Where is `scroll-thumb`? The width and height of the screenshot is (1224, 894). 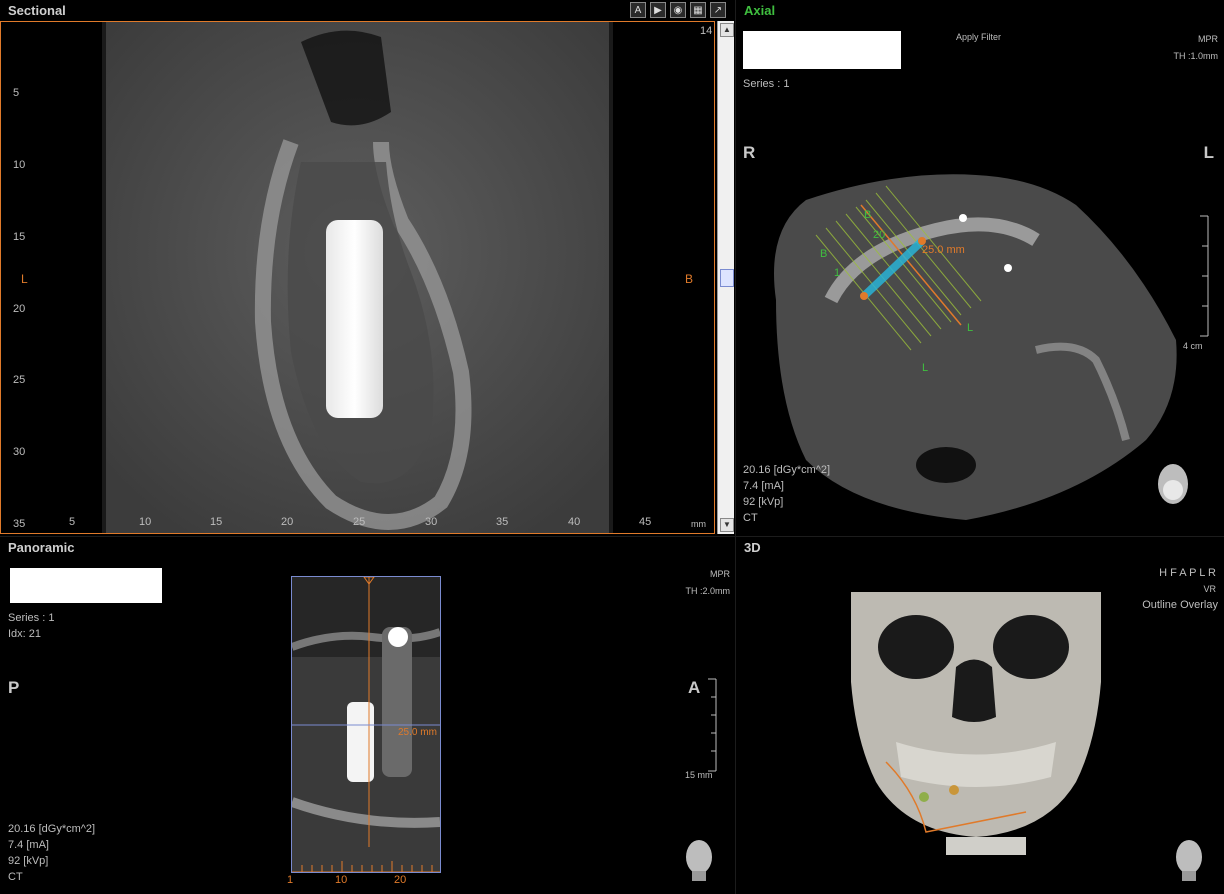 scroll-thumb is located at coordinates (727, 278).